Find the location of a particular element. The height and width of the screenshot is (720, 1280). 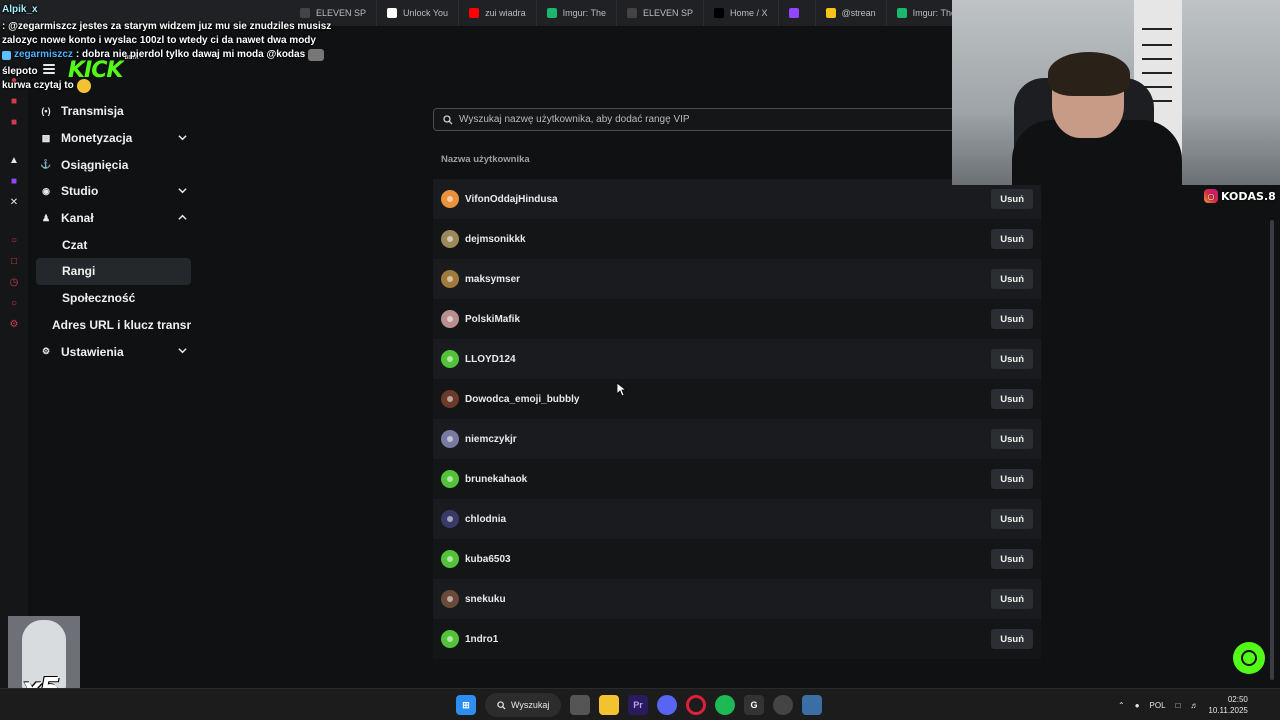

browser-tab: Unlock You is located at coordinates (418, 13).